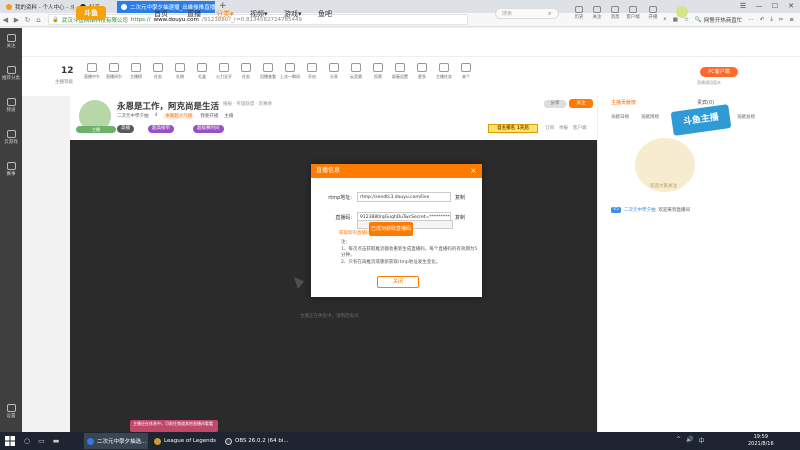 The image size is (800, 450). What do you see at coordinates (650, 117) in the screenshot?
I see `tab-weekly-rank: 贡献周榜` at bounding box center [650, 117].